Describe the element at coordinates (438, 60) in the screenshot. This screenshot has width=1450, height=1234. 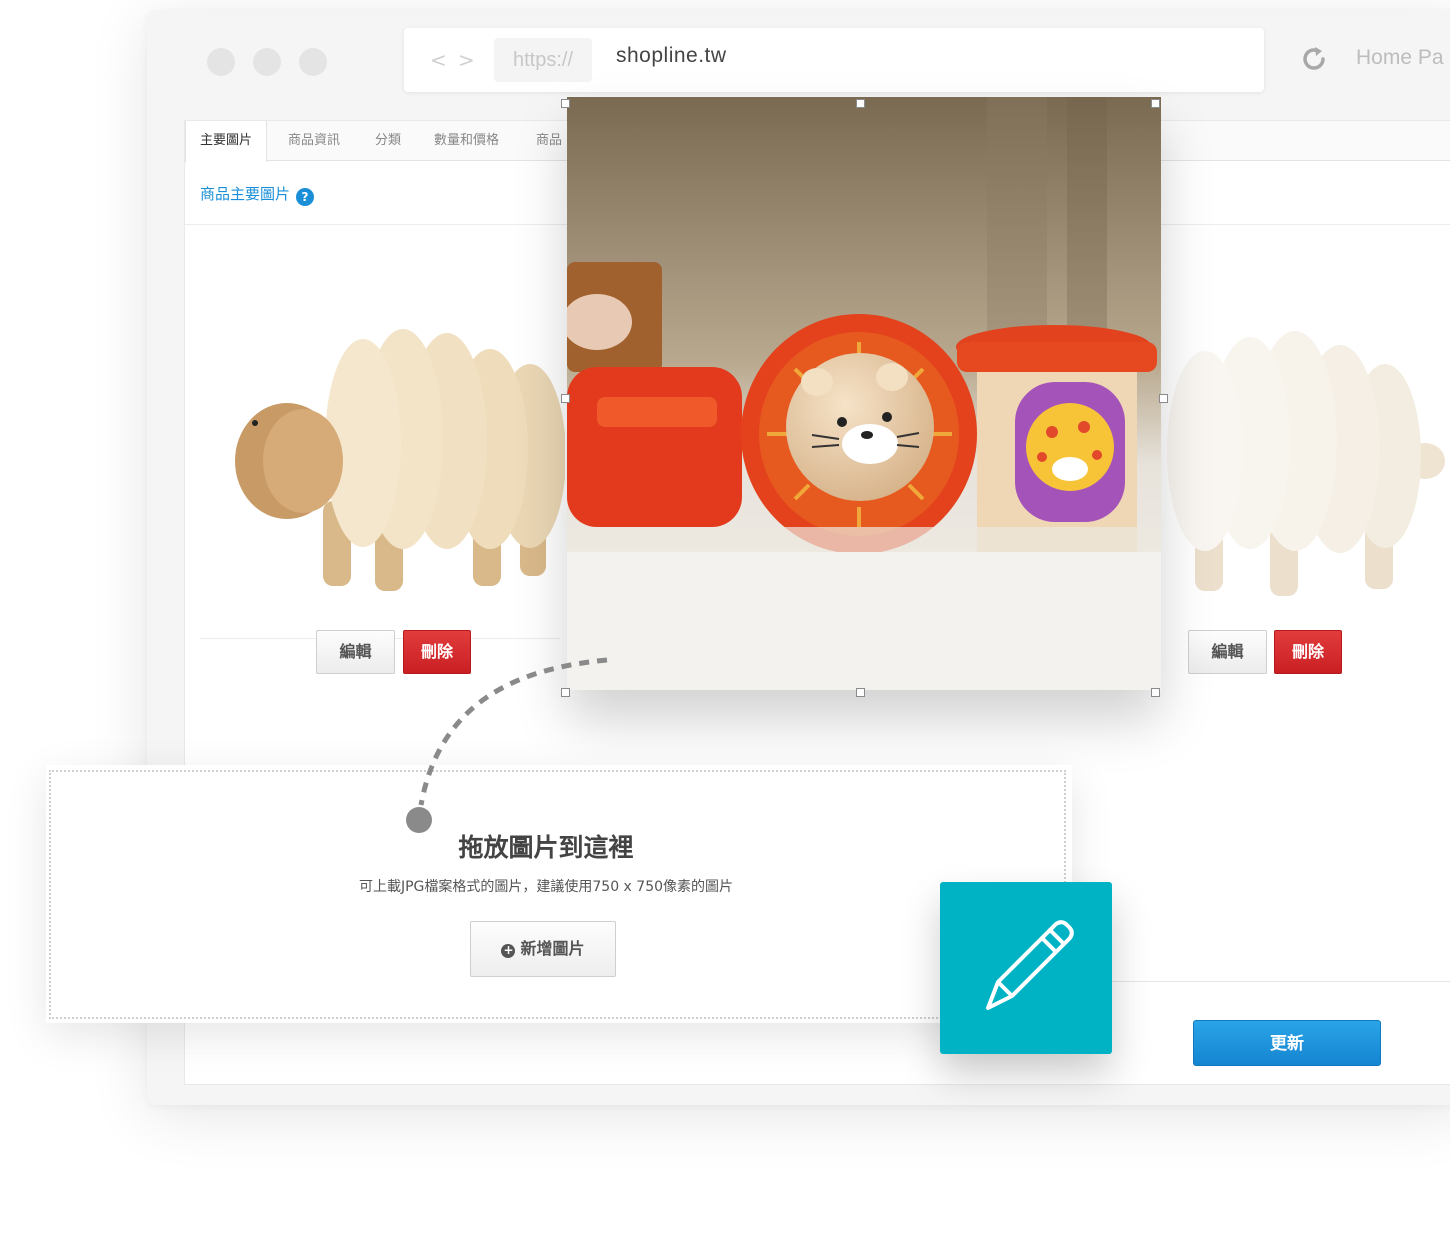
I see `back-icon: <` at that location.